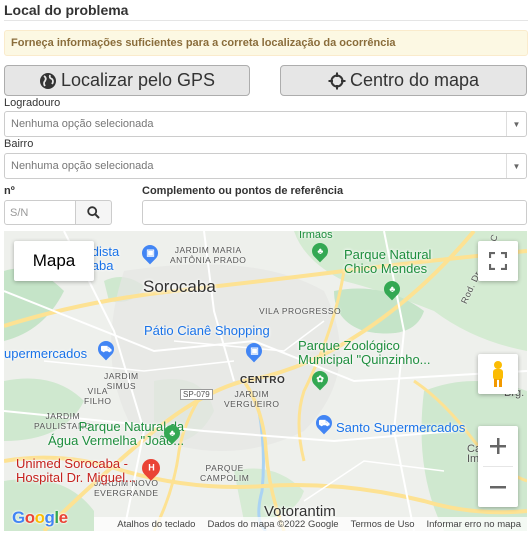 The image size is (532, 541). Describe the element at coordinates (243, 191) in the screenshot. I see `complemento-label: Complemento ou pontos de referência` at that location.